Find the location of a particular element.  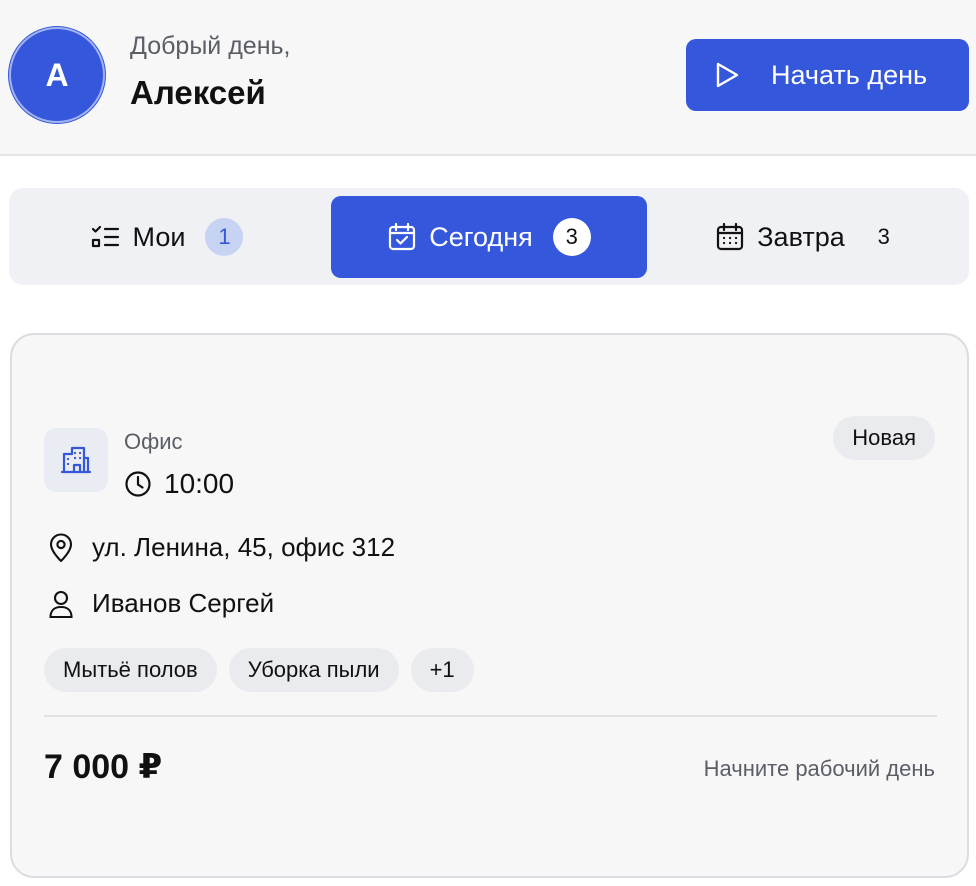

order-price: 7 000 ₽ is located at coordinates (103, 767).